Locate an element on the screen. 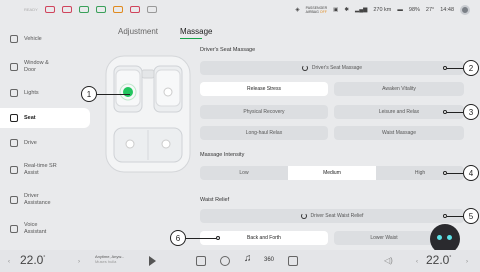 This screenshot has width=480, height=272. sidebar-item-seat: Seat is located at coordinates (45, 118).